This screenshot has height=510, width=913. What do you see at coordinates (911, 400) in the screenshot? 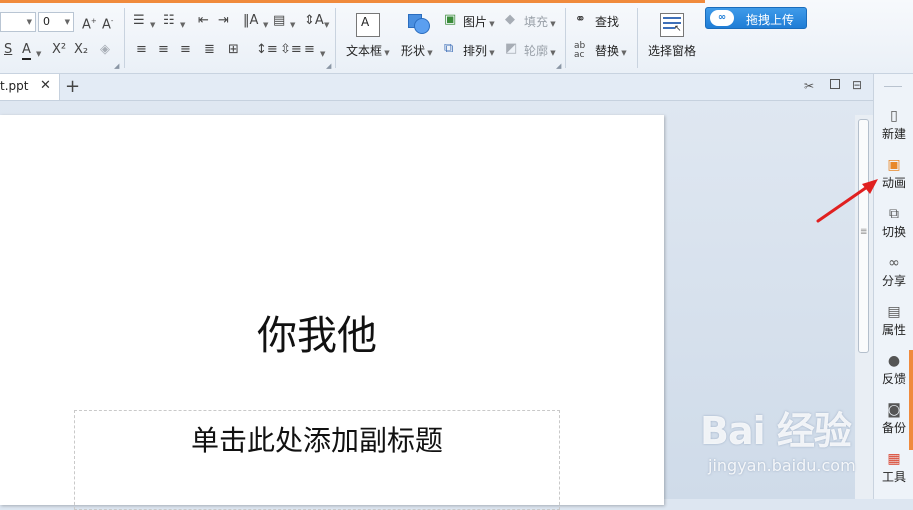
I see `sidebar-collapse-handle` at bounding box center [911, 400].